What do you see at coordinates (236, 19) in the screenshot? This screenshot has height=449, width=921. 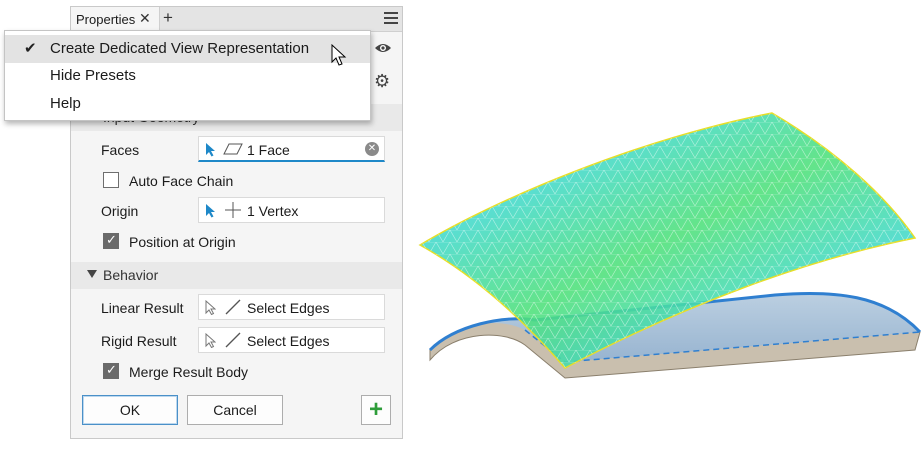 I see `panel-tab-bar: Properties ✕ +` at bounding box center [236, 19].